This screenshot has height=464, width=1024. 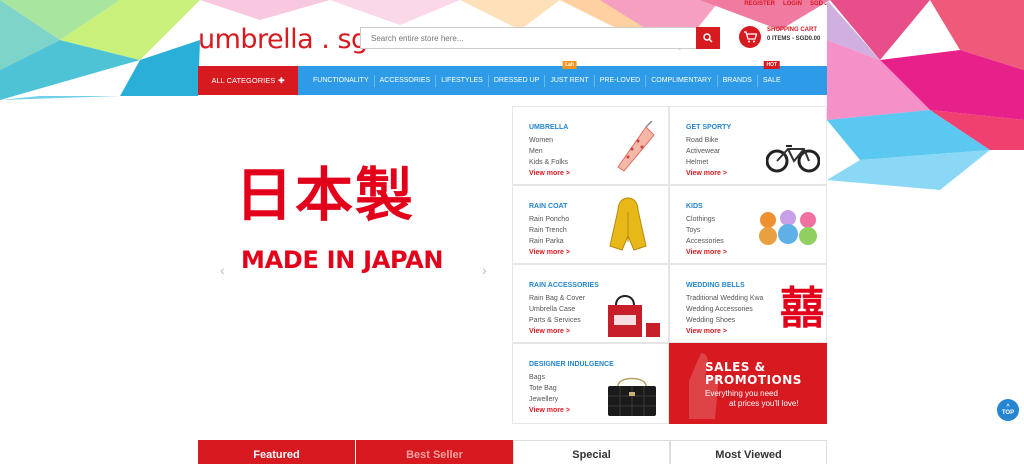 I want to click on nav-item-accessories: ACCESSORIES, so click(x=406, y=80).